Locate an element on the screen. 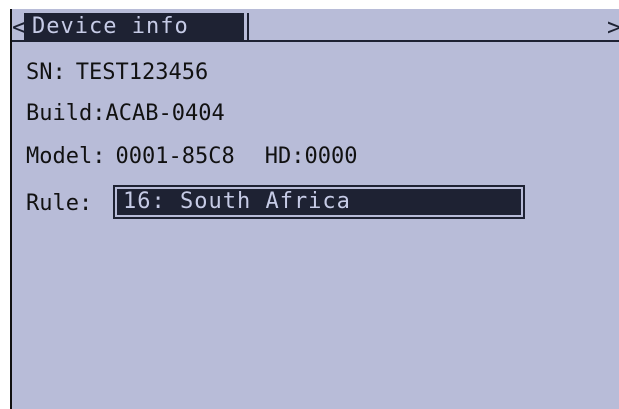 The width and height of the screenshot is (619, 409). rule-selected-value: 16: South Africa is located at coordinates (319, 202).